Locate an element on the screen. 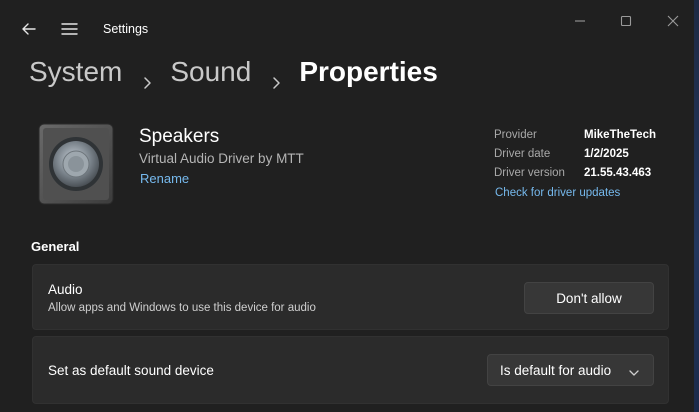  driver-version-label: Driver version is located at coordinates (529, 173).